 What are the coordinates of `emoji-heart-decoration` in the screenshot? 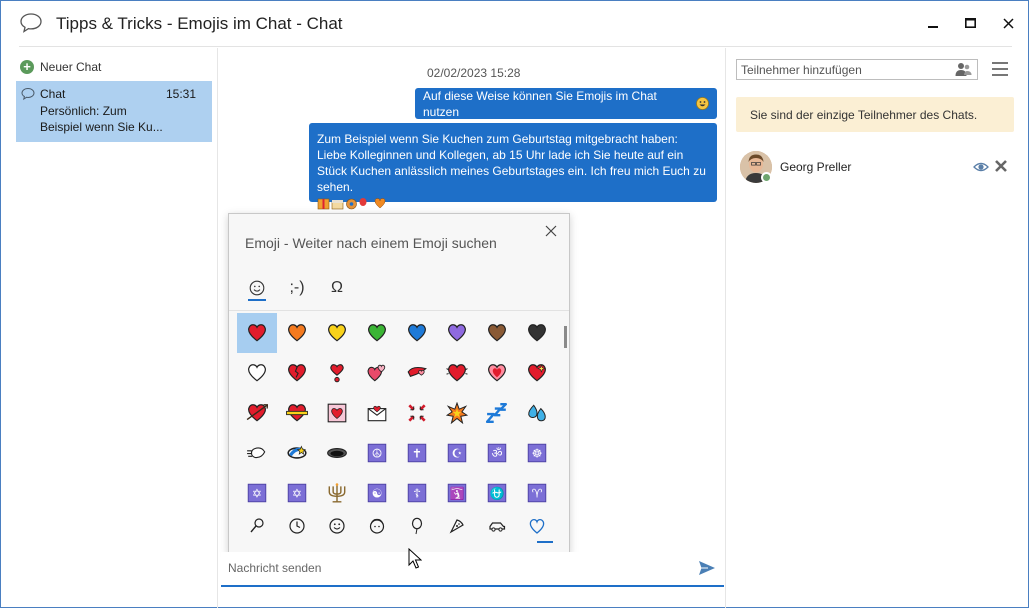 It's located at (337, 413).